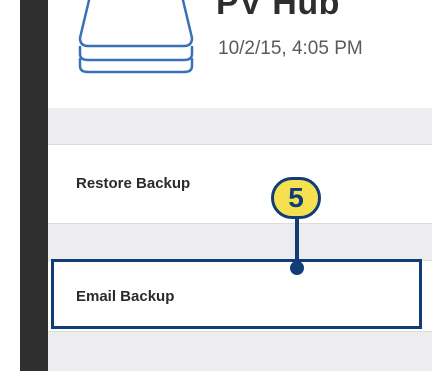 The width and height of the screenshot is (432, 371). Describe the element at coordinates (297, 268) in the screenshot. I see `callout-pointer-dot` at that location.